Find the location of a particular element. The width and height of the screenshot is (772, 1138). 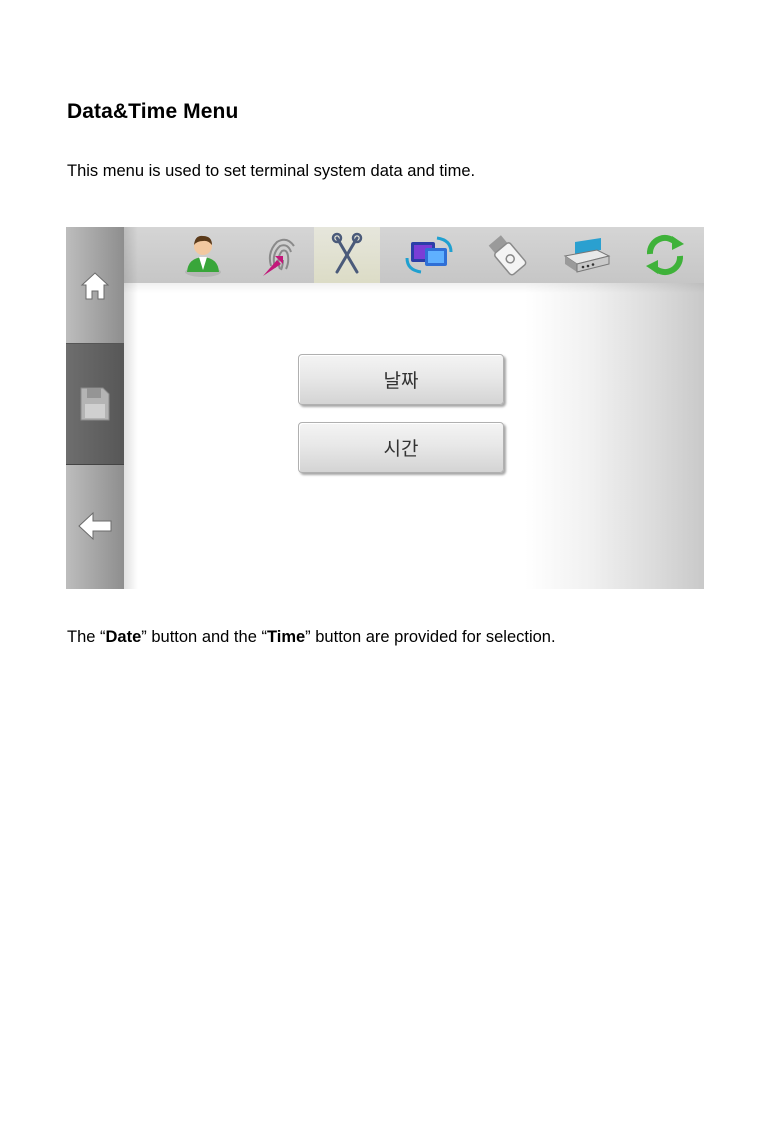

date-button: 날짜 is located at coordinates (401, 379).